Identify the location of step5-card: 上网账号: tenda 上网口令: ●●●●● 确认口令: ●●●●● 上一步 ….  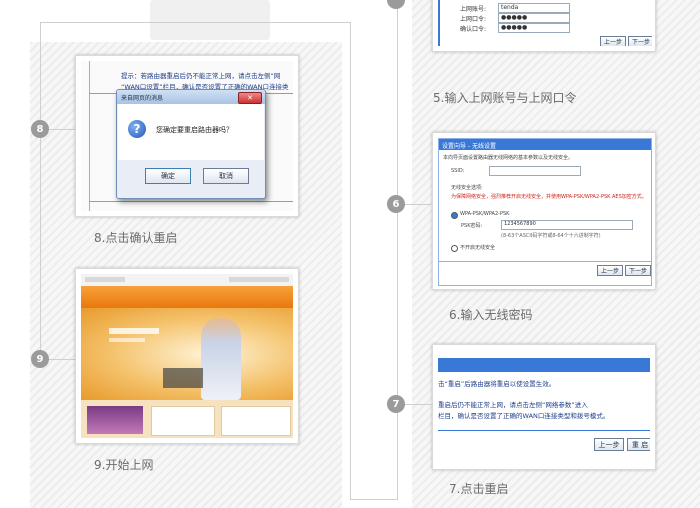
(544, 26).